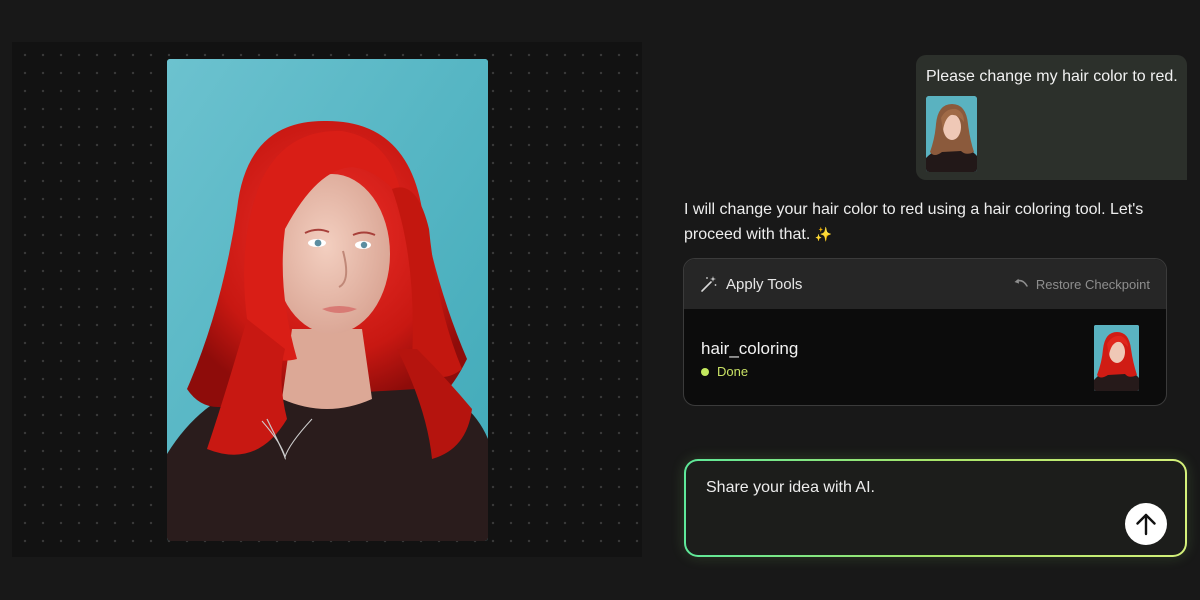  I want to click on user-attachment-thumbnail, so click(951, 134).